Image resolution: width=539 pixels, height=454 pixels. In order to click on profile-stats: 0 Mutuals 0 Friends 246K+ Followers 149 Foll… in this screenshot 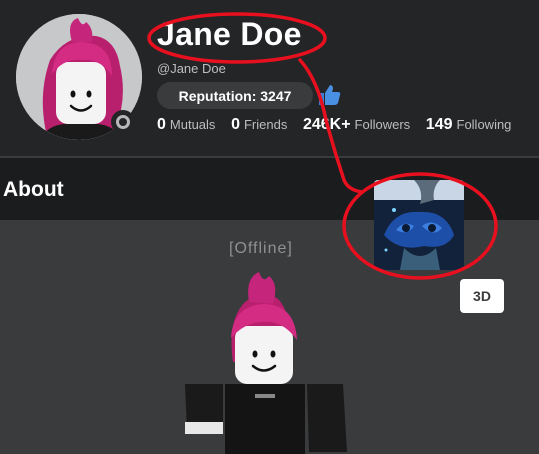, I will do `click(340, 125)`.